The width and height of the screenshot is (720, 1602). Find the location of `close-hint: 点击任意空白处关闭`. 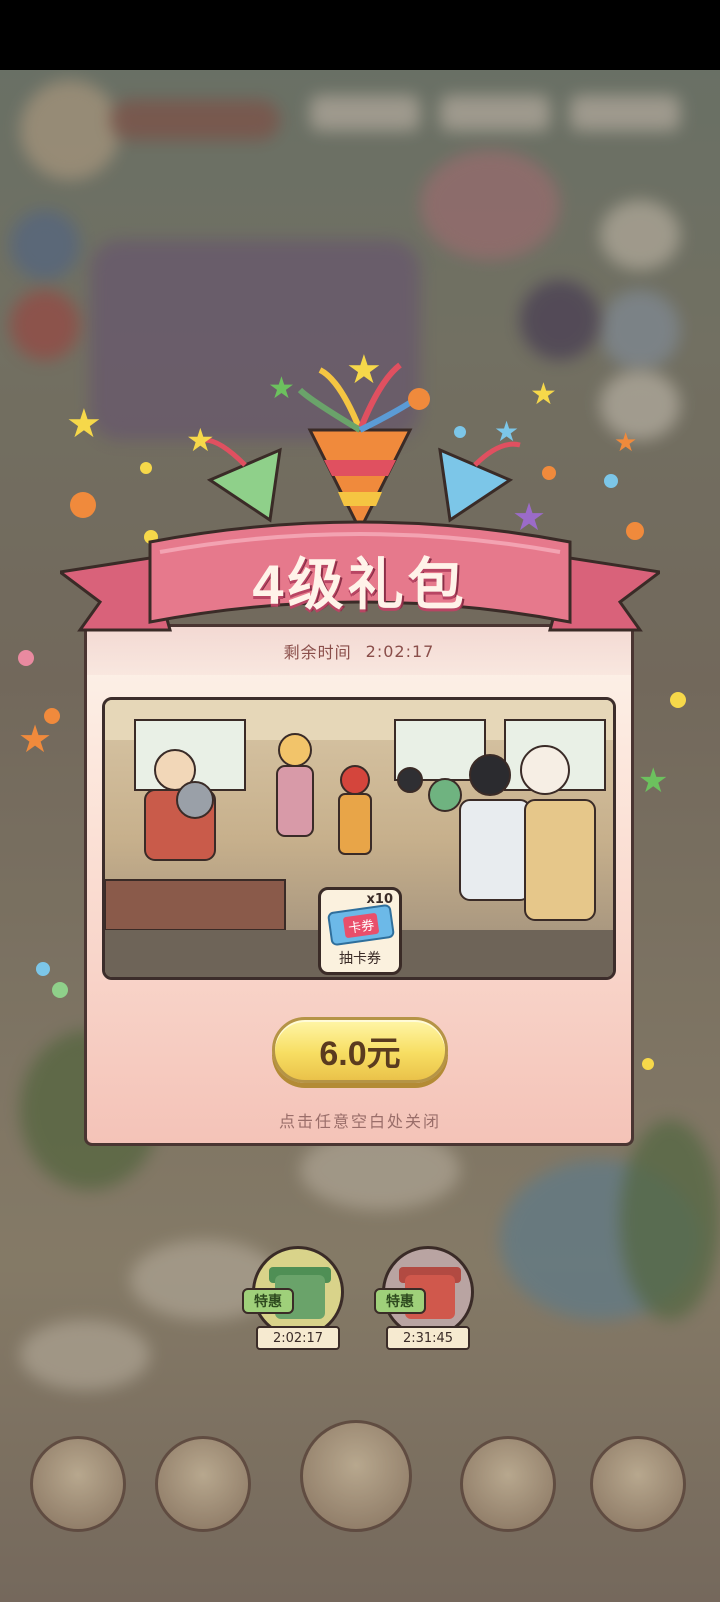

close-hint: 点击任意空白处关闭 is located at coordinates (359, 1121).